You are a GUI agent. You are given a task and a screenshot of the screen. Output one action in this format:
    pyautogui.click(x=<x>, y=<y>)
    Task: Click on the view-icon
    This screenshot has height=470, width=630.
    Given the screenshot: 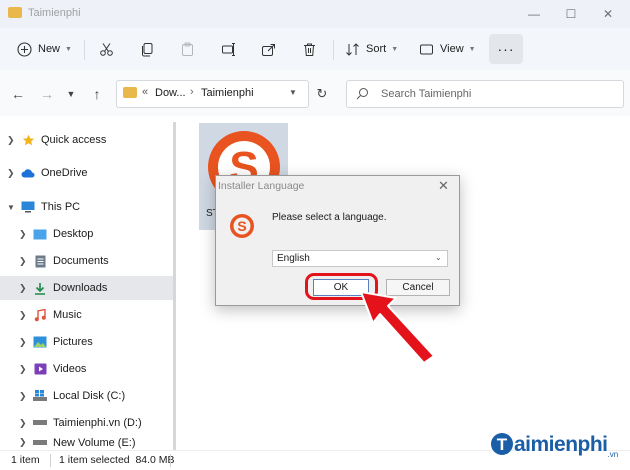 What is the action you would take?
    pyautogui.click(x=426, y=49)
    